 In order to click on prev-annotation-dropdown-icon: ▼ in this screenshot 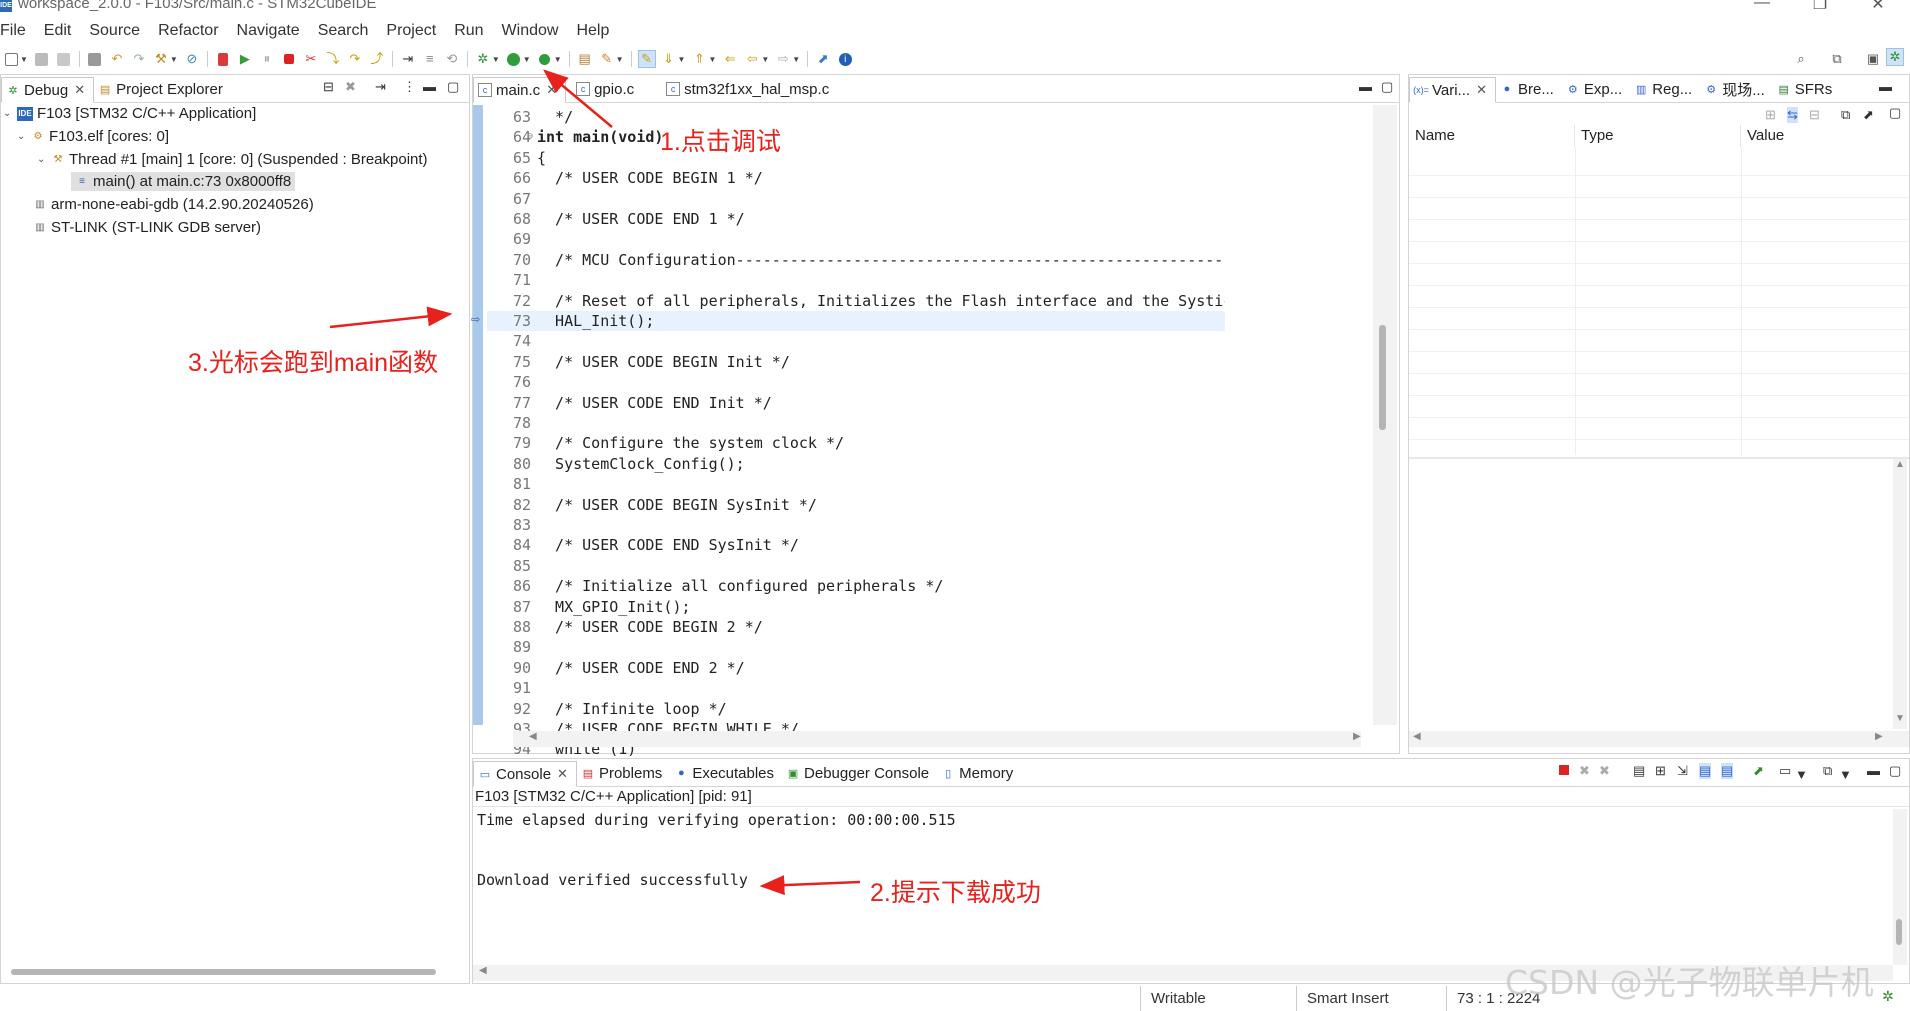, I will do `click(712, 59)`.